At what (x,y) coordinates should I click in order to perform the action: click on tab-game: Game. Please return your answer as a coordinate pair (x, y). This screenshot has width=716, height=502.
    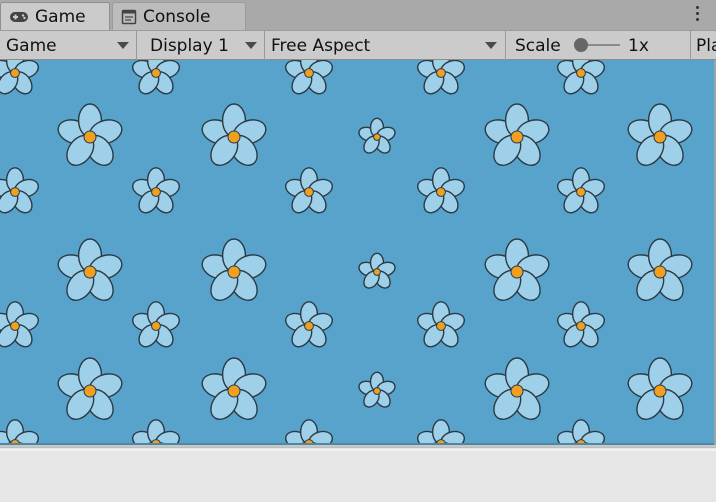
    Looking at the image, I should click on (55, 16).